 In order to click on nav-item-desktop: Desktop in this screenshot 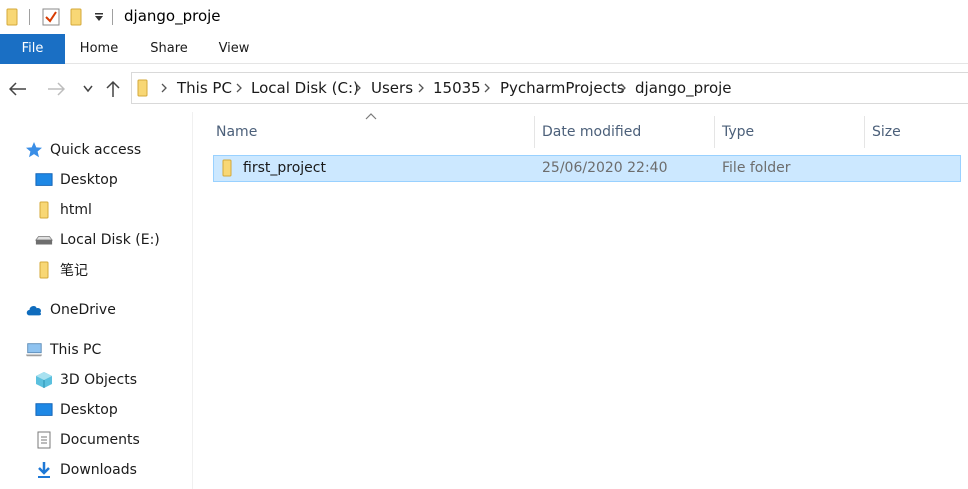, I will do `click(76, 180)`.